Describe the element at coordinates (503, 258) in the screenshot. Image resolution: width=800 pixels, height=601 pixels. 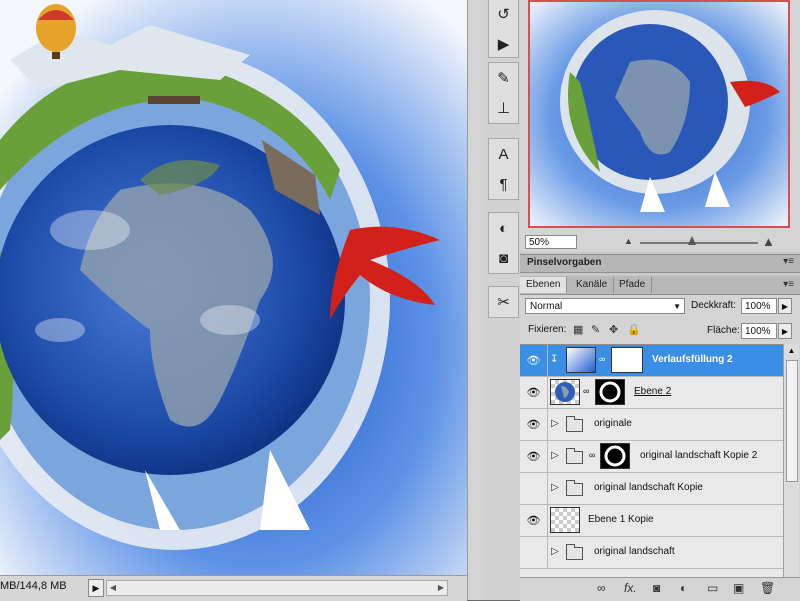
I see `masks-icon: ◙` at that location.